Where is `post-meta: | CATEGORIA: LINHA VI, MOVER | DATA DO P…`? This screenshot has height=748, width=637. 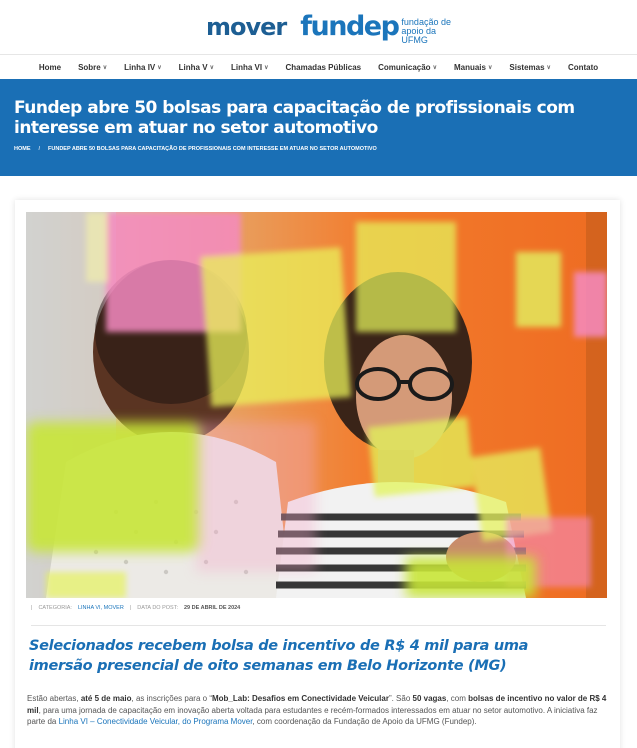
post-meta: | CATEGORIA: LINHA VI, MOVER | DATA DO P… is located at coordinates (135, 608).